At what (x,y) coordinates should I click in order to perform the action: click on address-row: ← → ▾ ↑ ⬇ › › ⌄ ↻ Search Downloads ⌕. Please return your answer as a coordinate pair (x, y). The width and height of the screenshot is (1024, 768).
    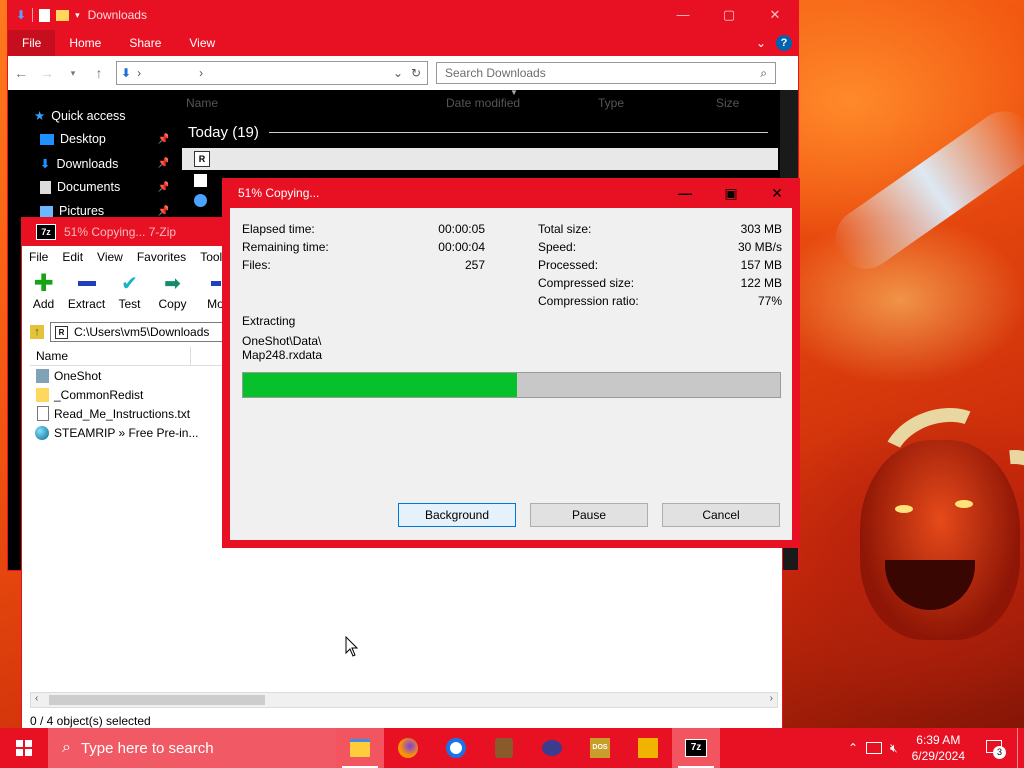
    Looking at the image, I should click on (403, 73).